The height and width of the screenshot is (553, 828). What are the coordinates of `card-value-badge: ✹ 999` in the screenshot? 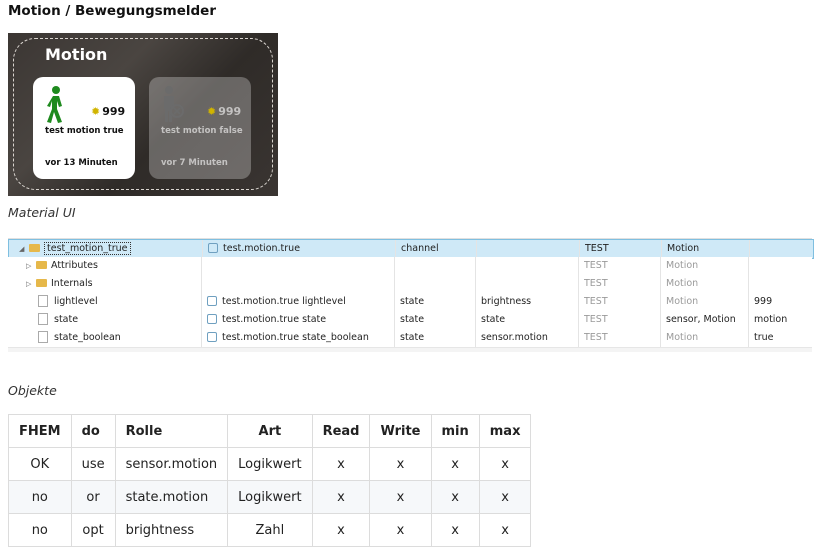 It's located at (224, 111).